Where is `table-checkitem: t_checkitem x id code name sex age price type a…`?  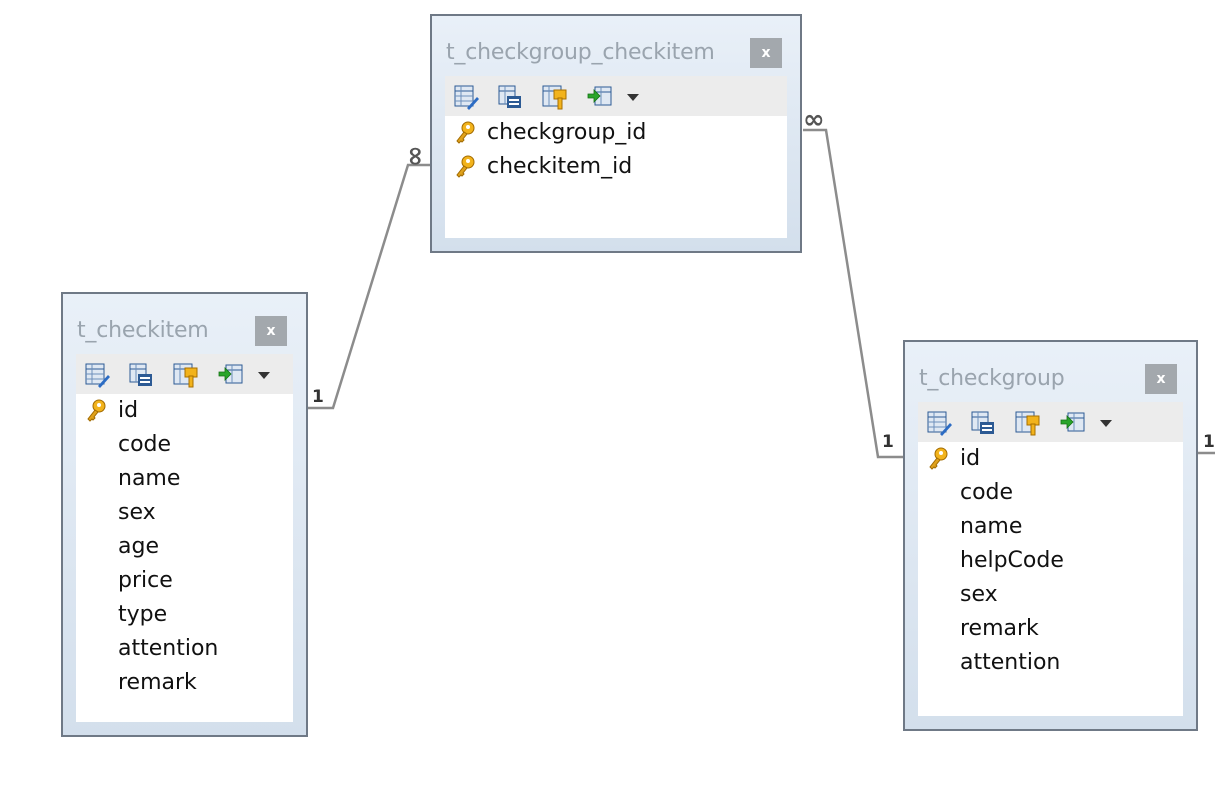
table-checkitem: t_checkitem x id code name sex age price type a… is located at coordinates (184, 514).